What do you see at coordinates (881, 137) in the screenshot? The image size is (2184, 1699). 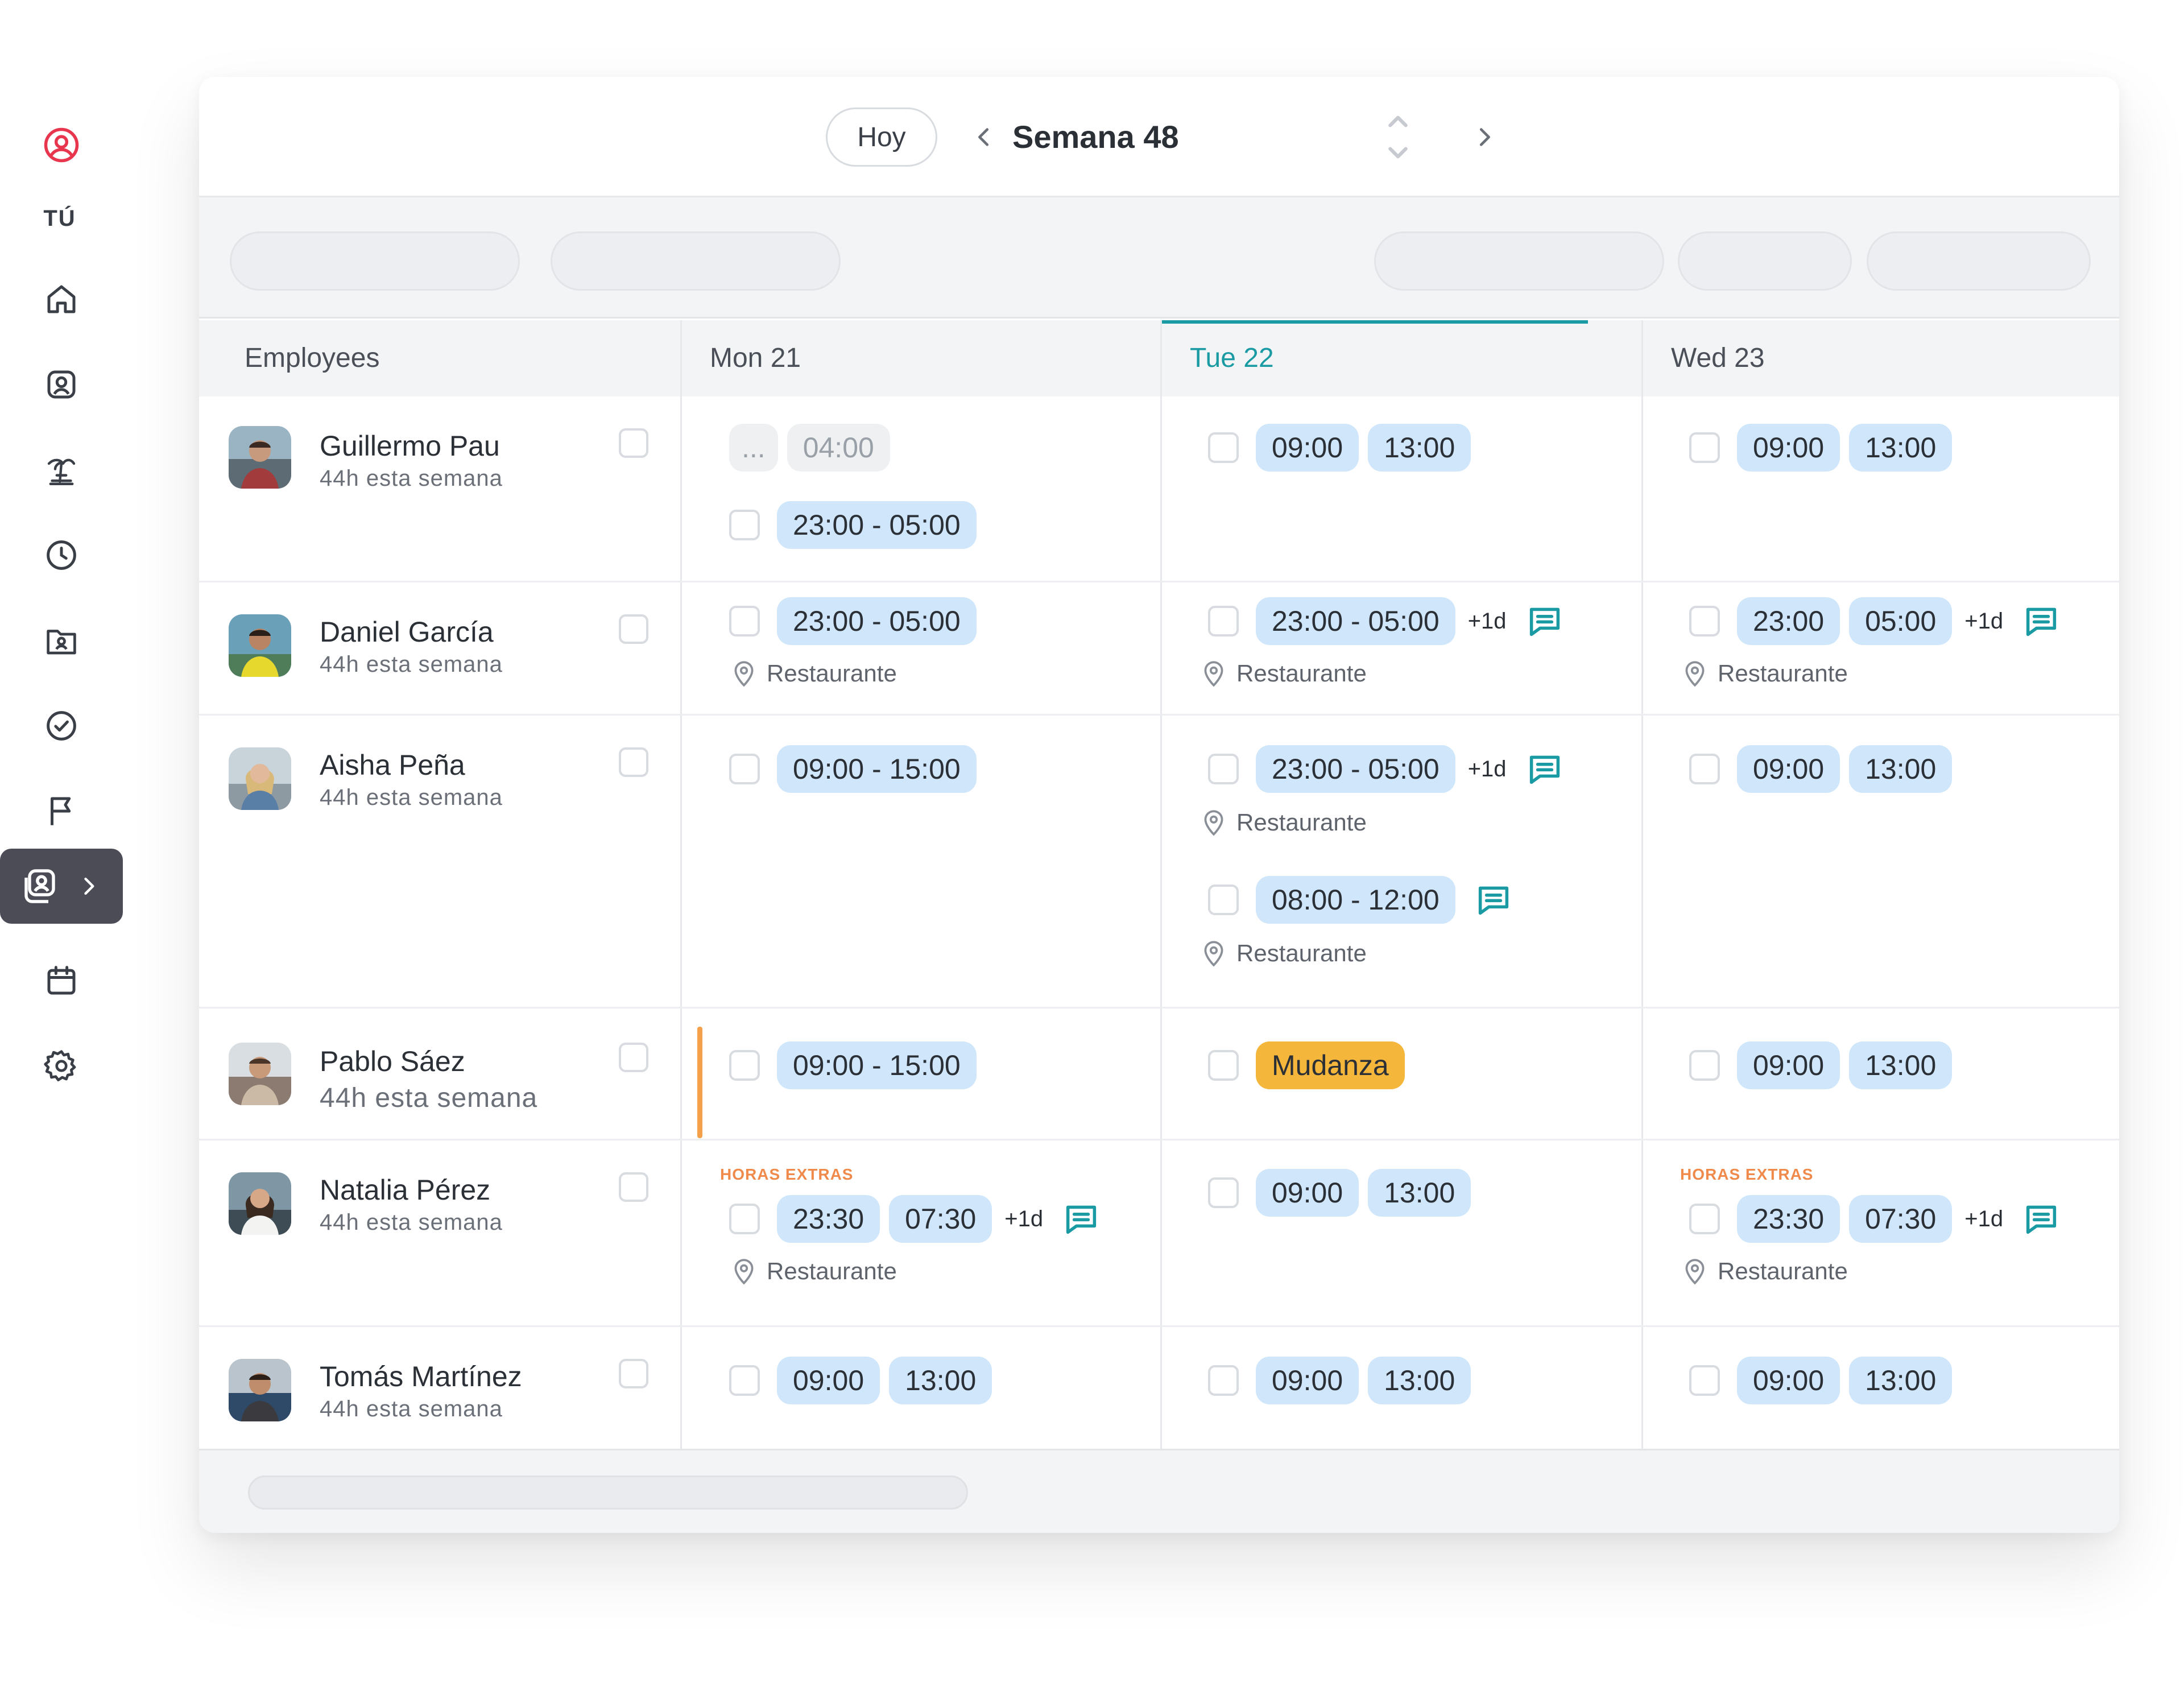 I see `today-button: Hoy` at bounding box center [881, 137].